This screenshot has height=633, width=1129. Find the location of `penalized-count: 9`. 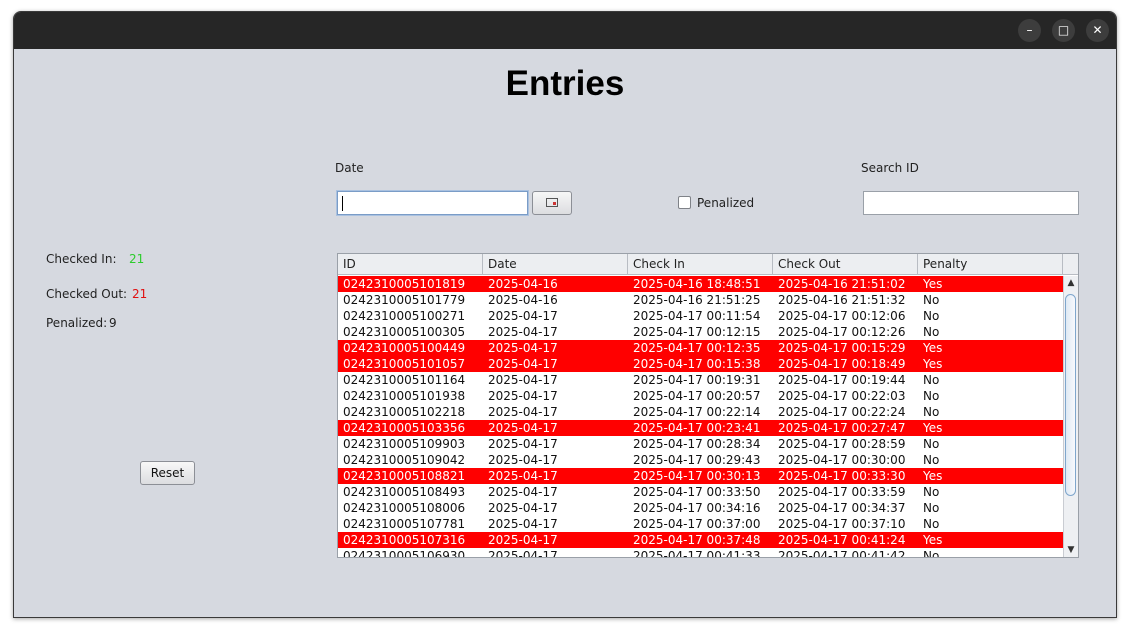

penalized-count: 9 is located at coordinates (113, 323).